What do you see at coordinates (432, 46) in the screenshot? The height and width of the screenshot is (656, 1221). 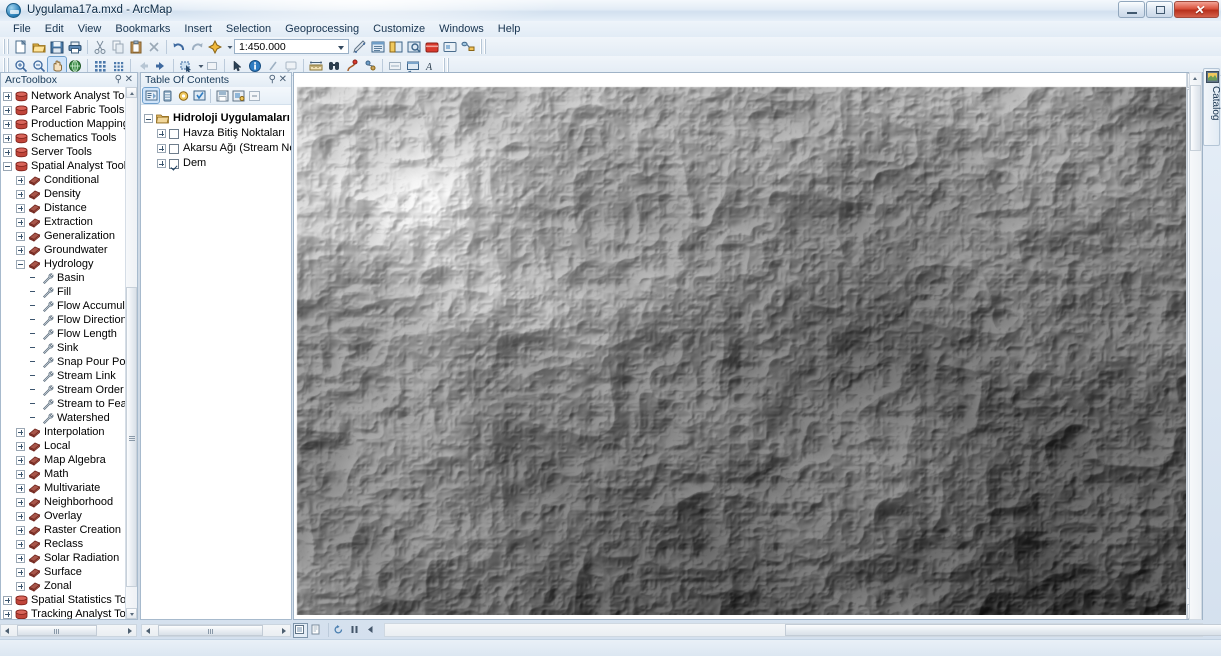 I see `arctoolbox-icon` at bounding box center [432, 46].